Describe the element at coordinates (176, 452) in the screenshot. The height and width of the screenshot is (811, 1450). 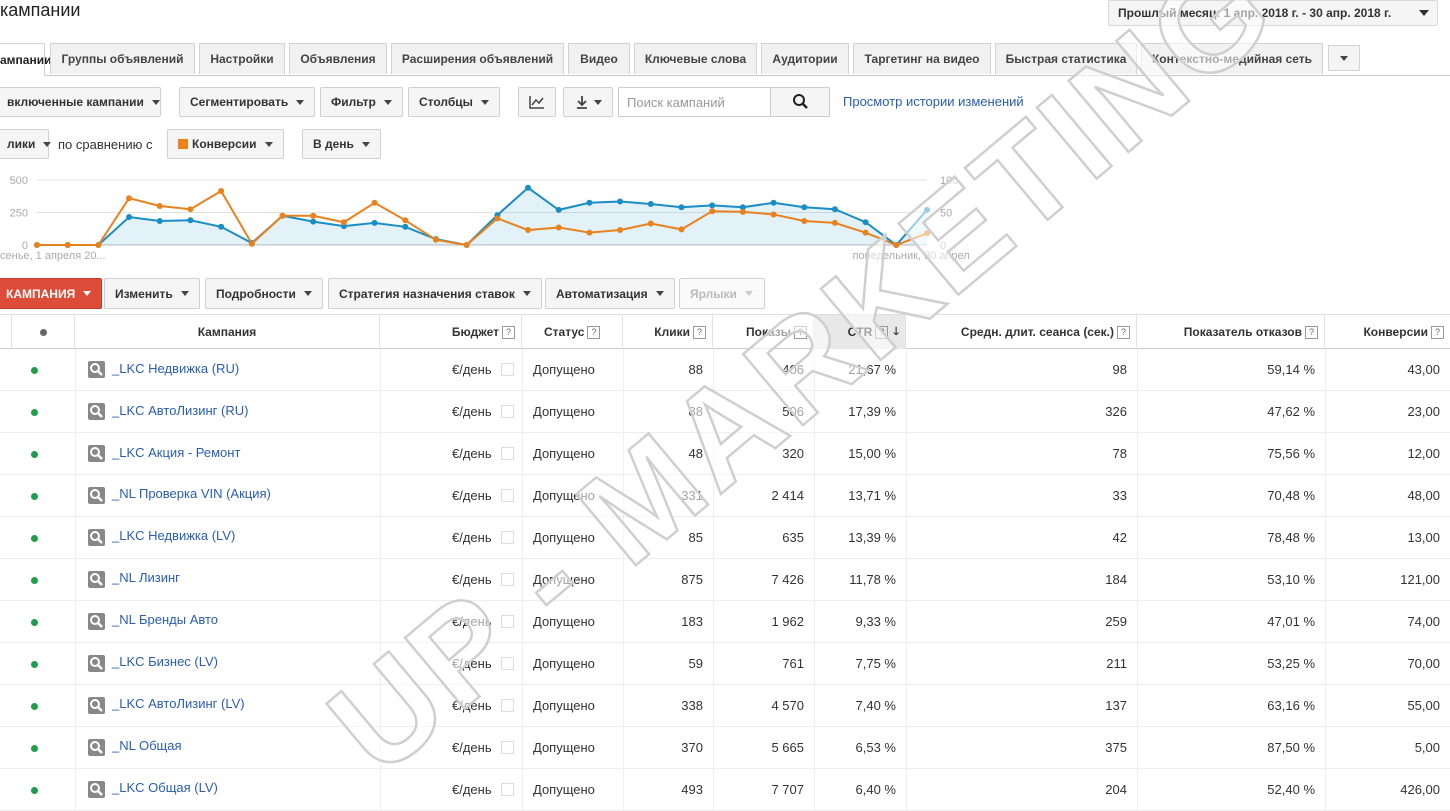
I see `campaign-name-link: _LKC Акция - Ремонт` at that location.